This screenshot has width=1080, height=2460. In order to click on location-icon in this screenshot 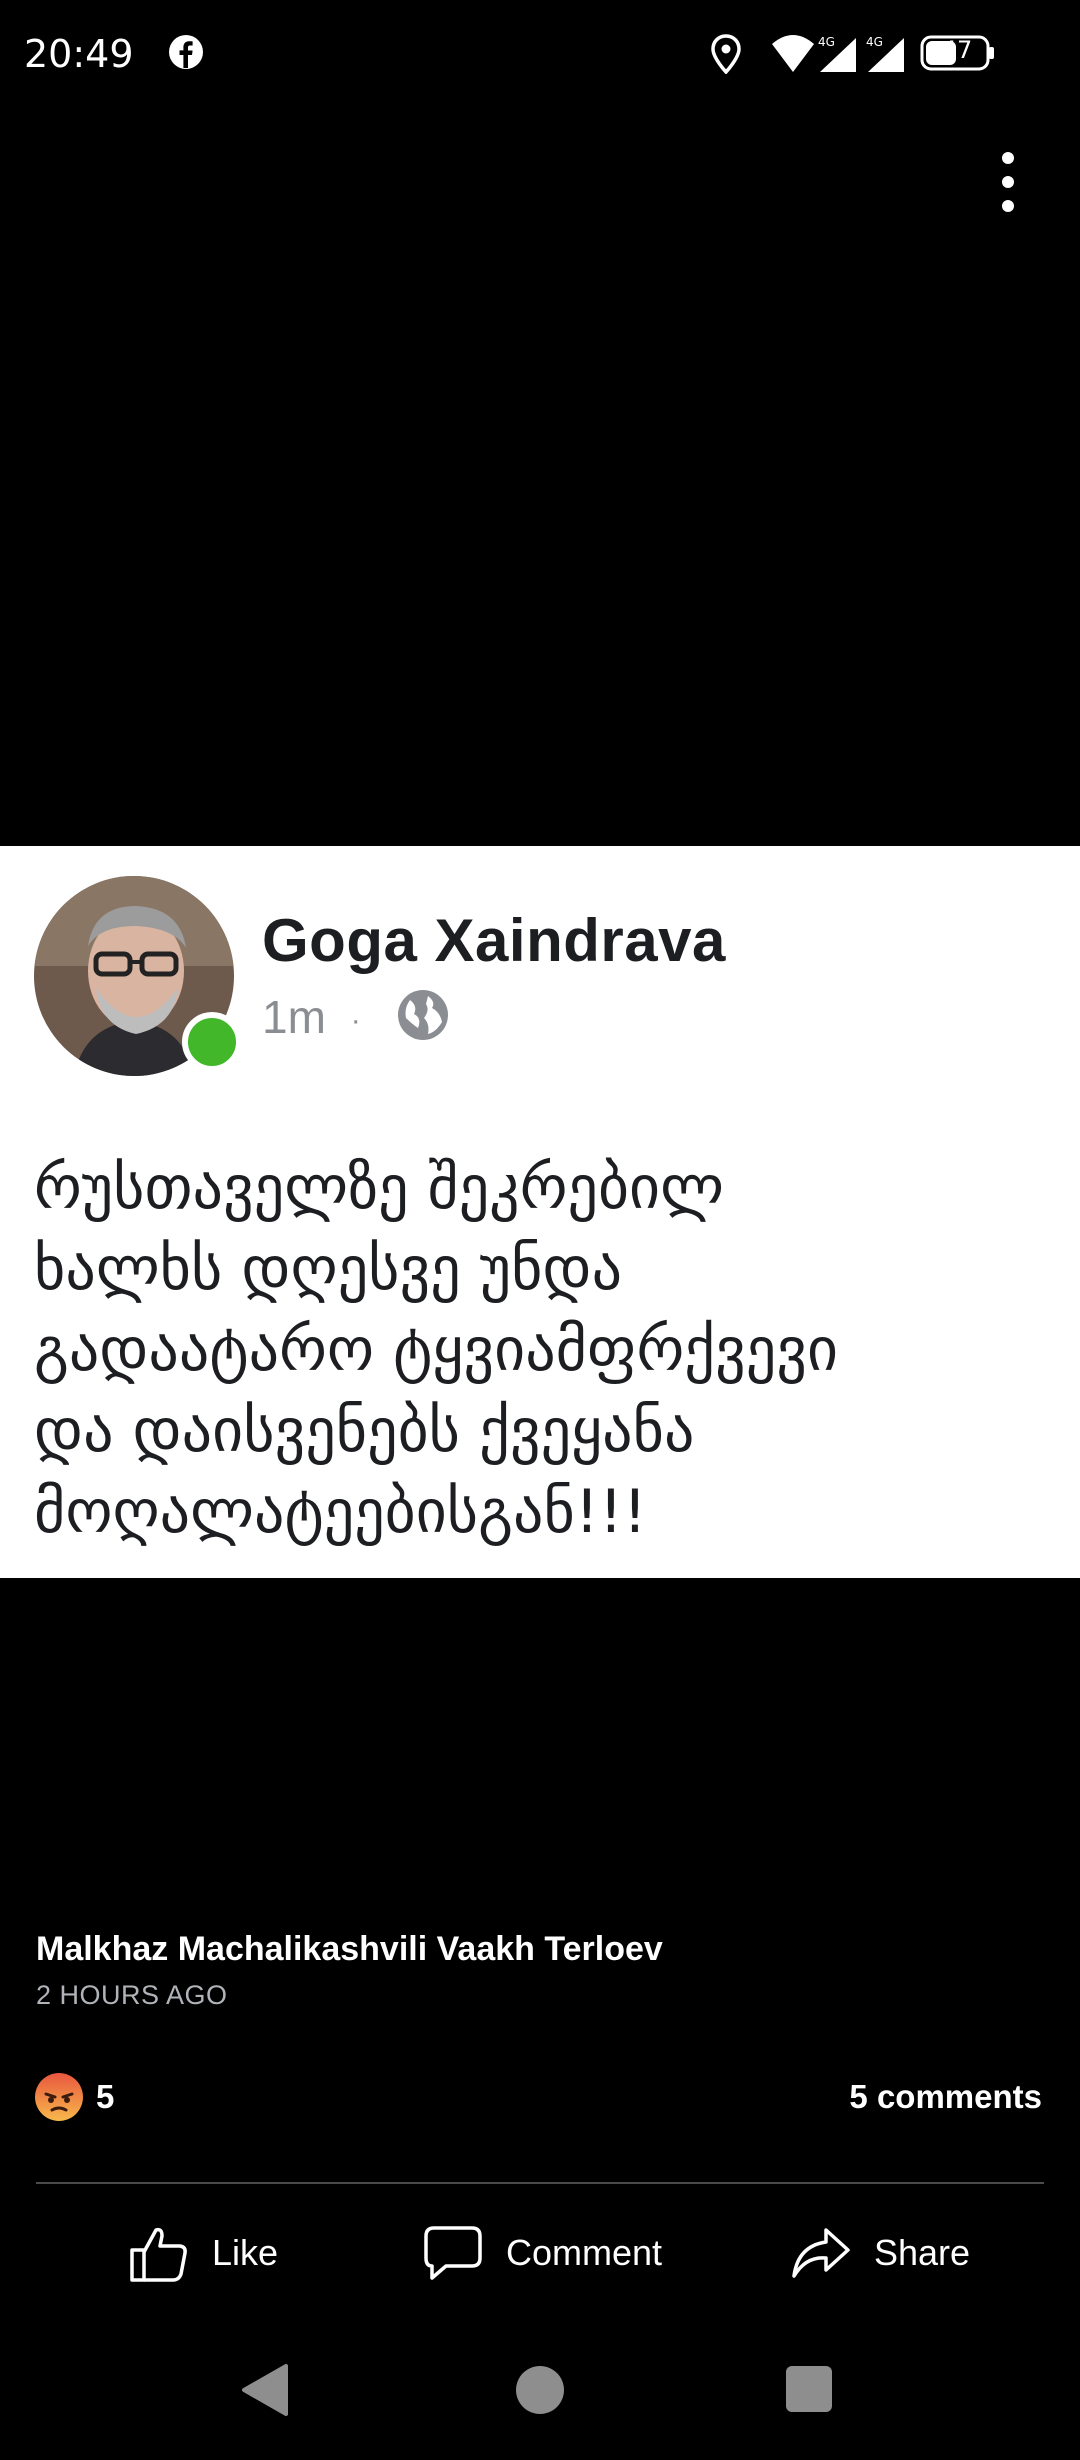, I will do `click(726, 54)`.